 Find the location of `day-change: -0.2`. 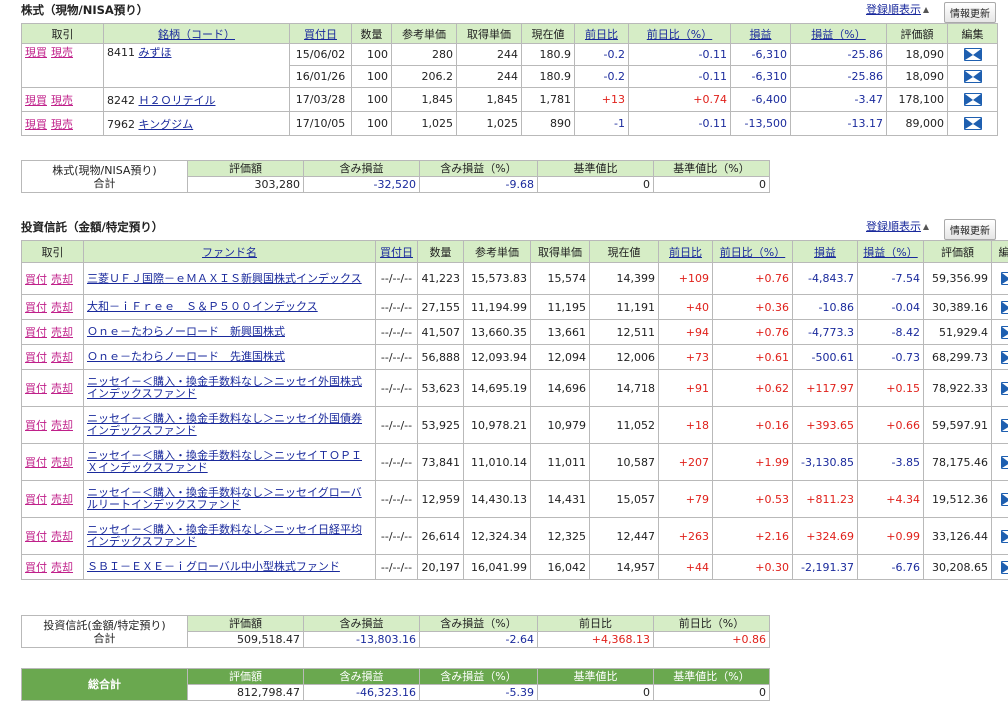

day-change: -0.2 is located at coordinates (601, 76).